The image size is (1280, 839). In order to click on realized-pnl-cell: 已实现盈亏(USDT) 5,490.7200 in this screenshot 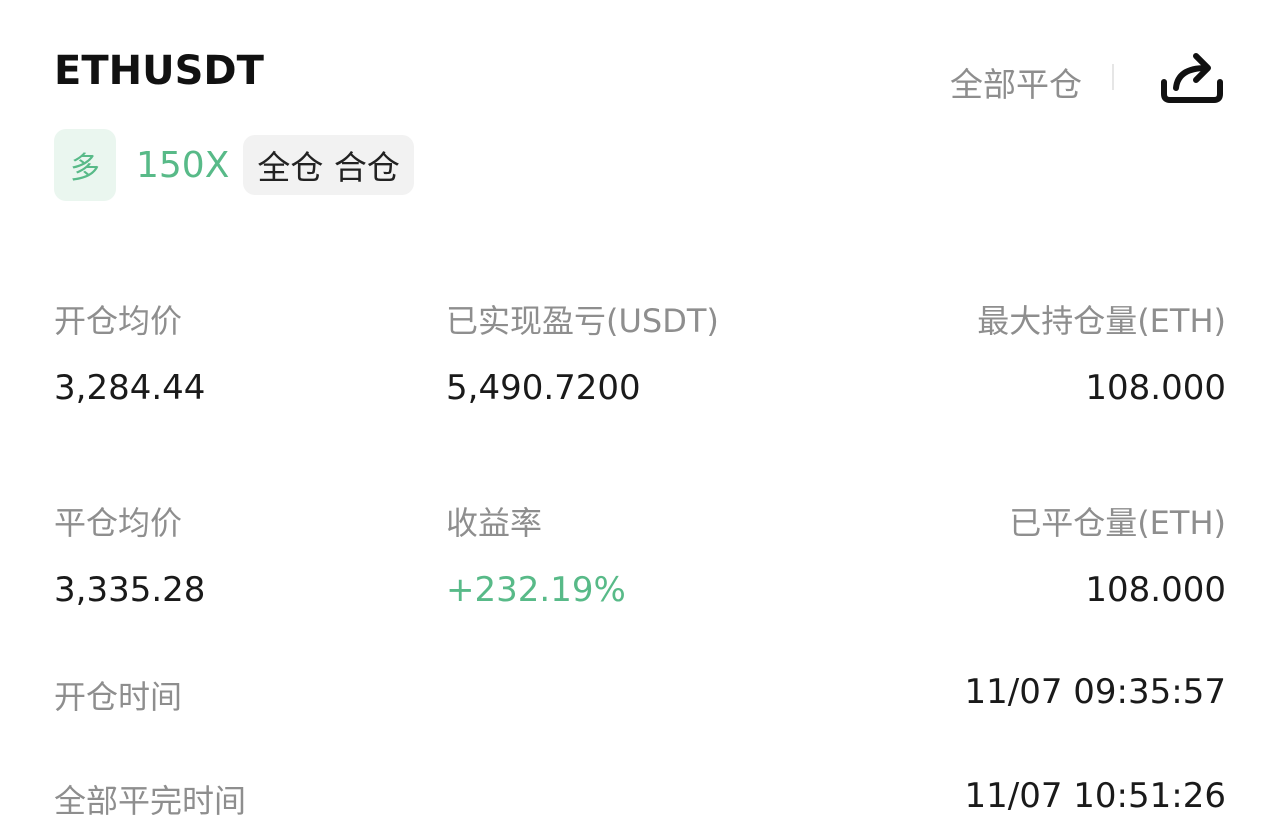, I will do `click(582, 352)`.